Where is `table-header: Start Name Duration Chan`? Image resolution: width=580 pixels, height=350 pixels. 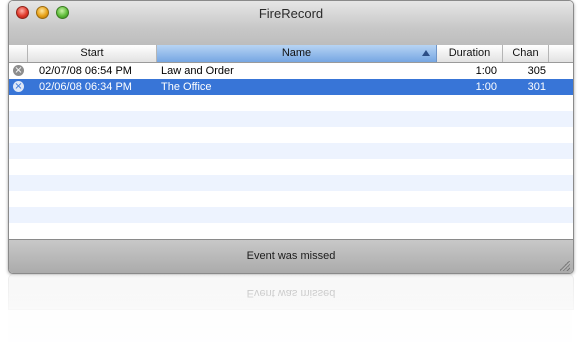 table-header: Start Name Duration Chan is located at coordinates (291, 54).